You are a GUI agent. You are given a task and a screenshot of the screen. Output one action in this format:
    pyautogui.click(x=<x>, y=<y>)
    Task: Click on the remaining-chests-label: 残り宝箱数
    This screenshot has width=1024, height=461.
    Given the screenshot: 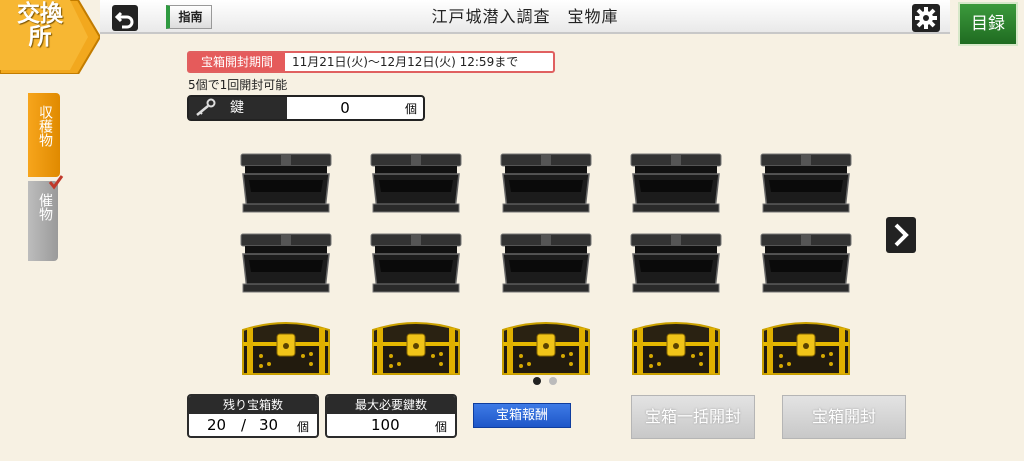 What is the action you would take?
    pyautogui.click(x=253, y=405)
    